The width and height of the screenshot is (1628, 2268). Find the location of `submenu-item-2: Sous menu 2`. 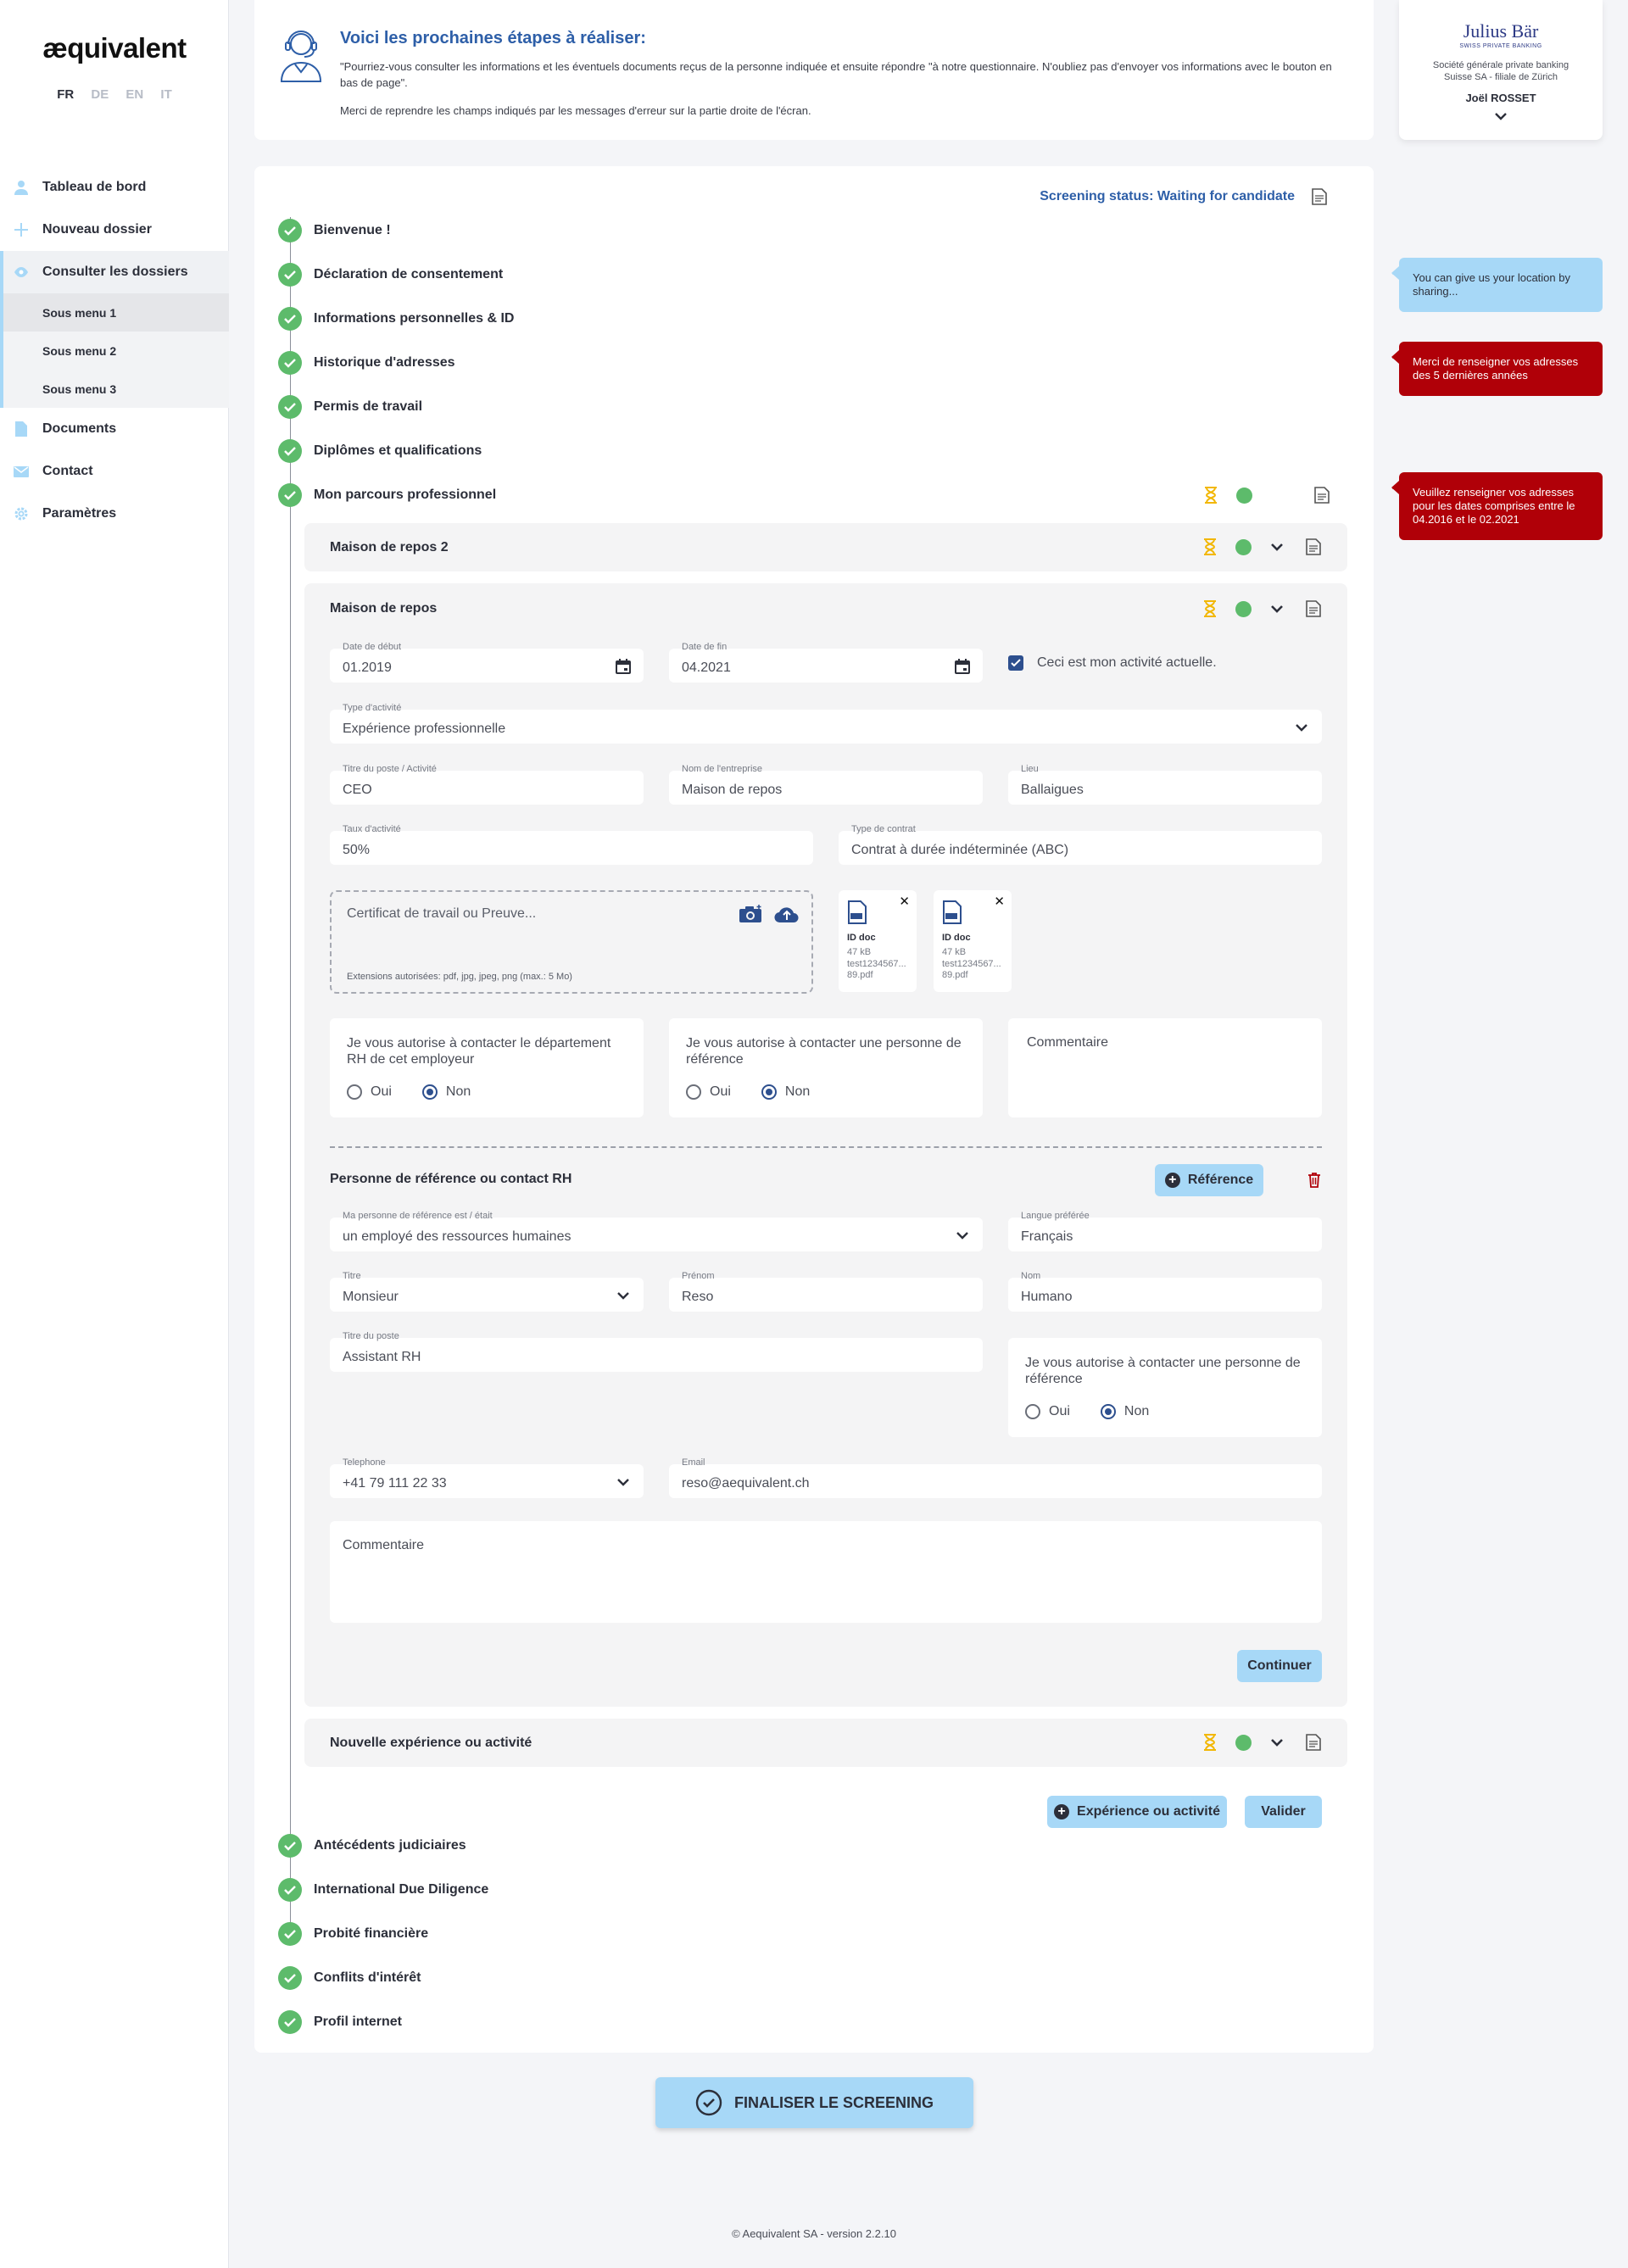

submenu-item-2: Sous menu 2 is located at coordinates (116, 351).